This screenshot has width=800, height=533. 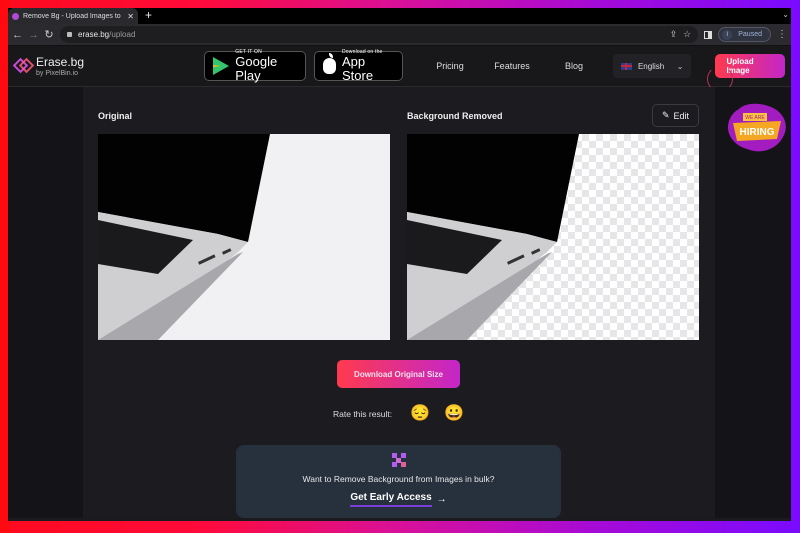 I want to click on browser-toolbar: ← → ↻ erase.bg/upload ⇪ ☆ I Paused ⋮, so click(x=399, y=35).